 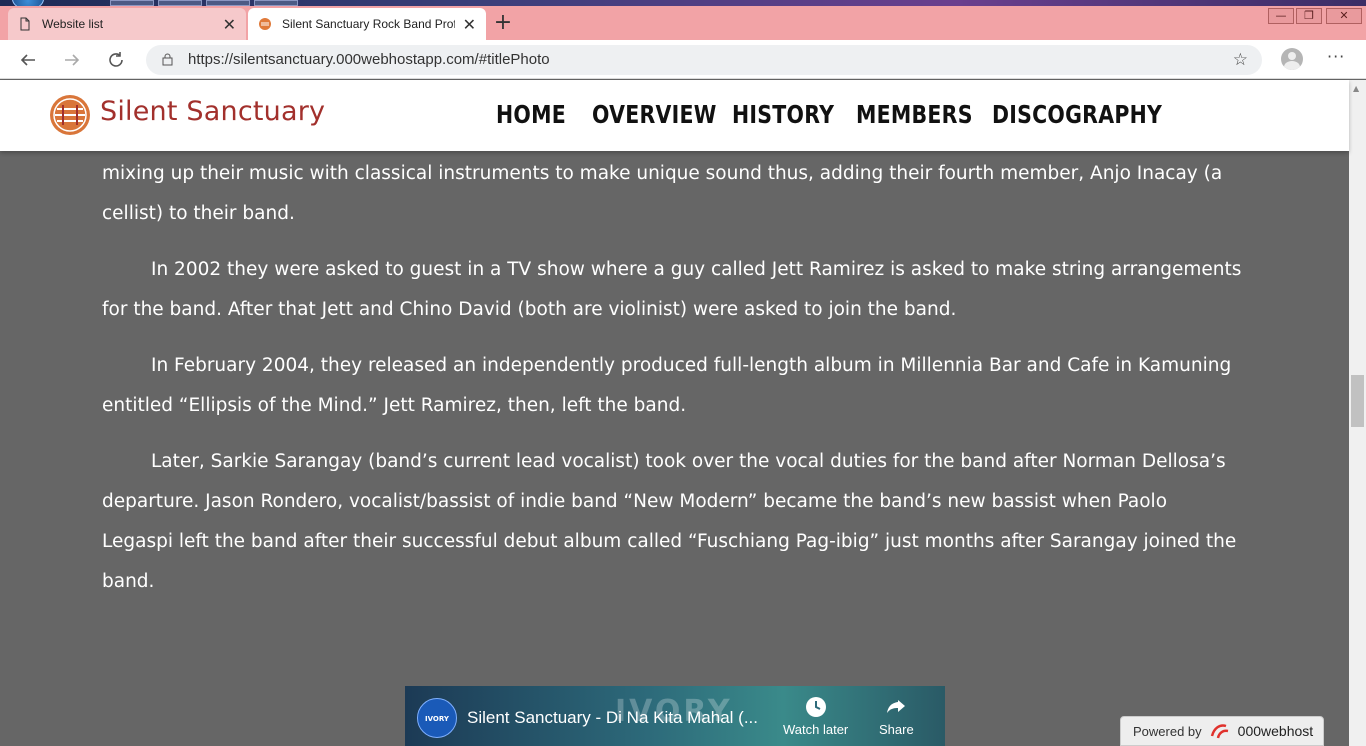 I want to click on band-logo-icon, so click(x=70, y=115).